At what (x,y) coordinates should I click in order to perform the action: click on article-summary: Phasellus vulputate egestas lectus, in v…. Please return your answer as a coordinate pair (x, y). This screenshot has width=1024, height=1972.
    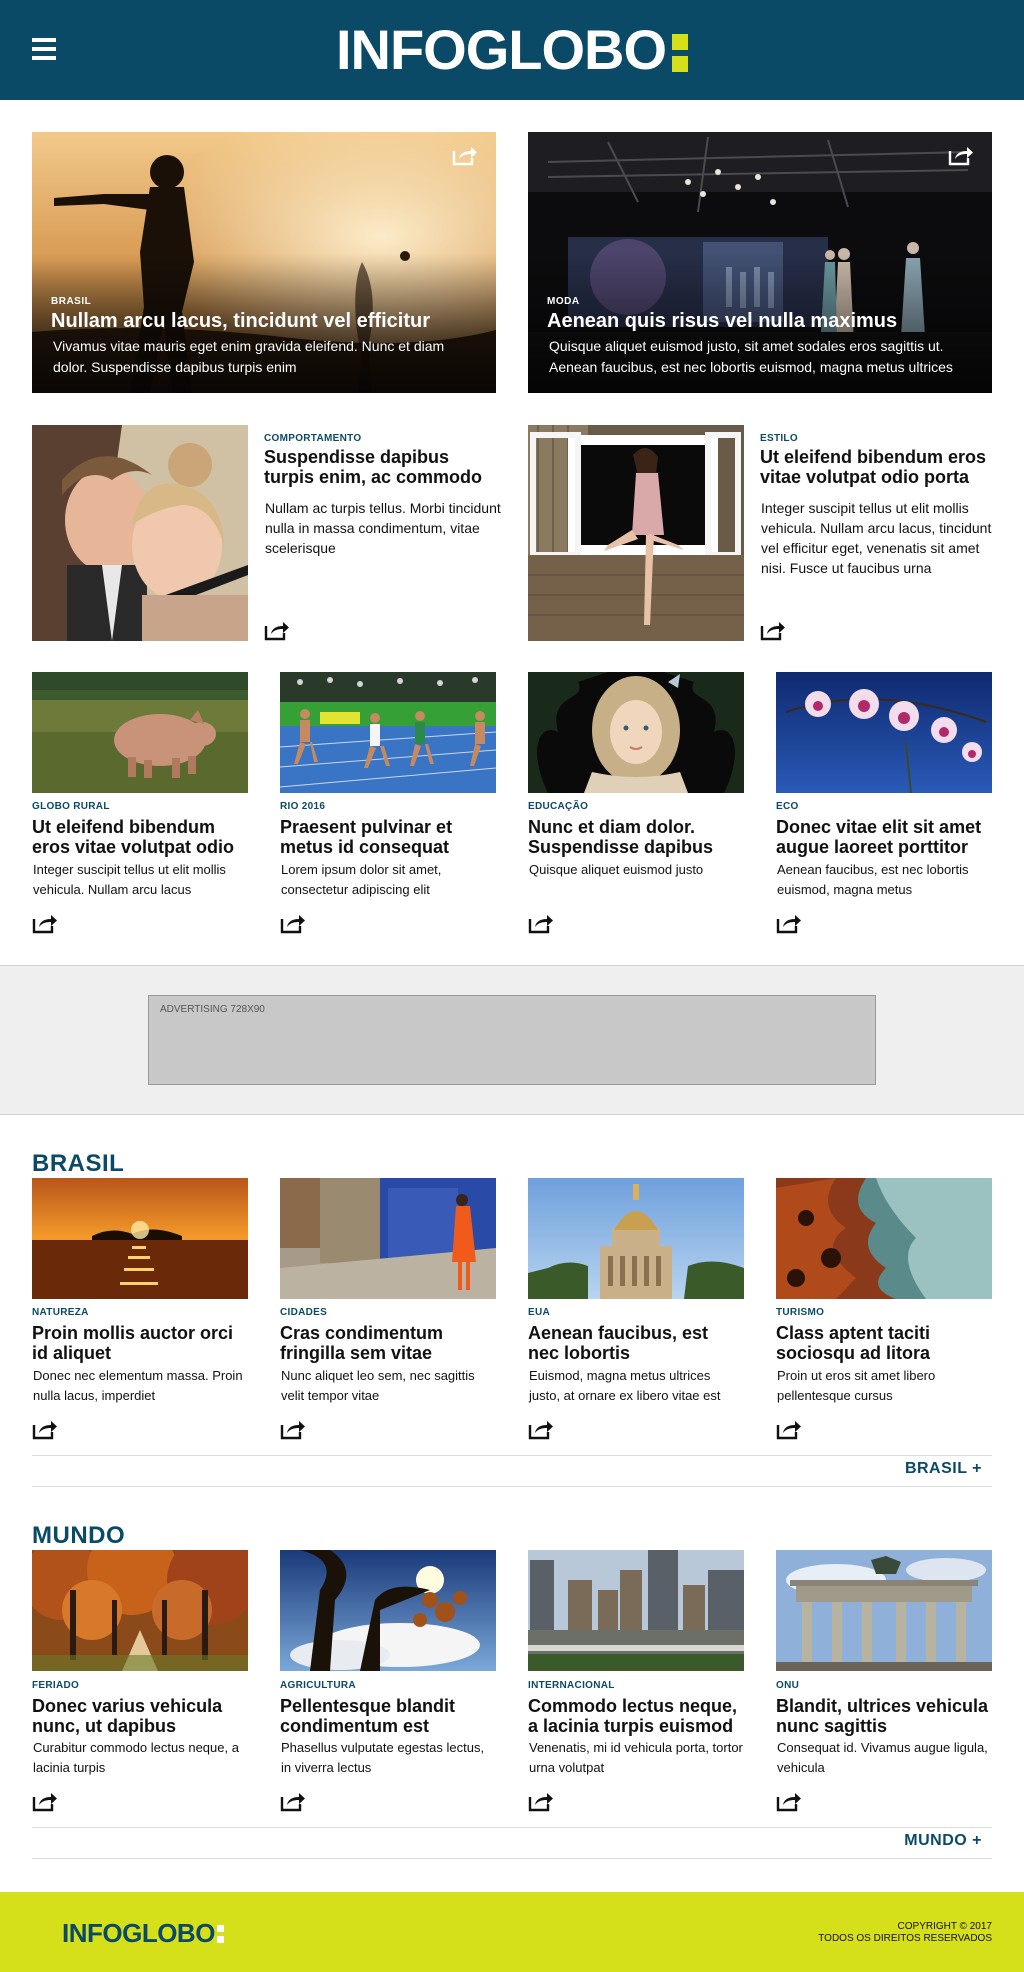
    Looking at the image, I should click on (383, 1757).